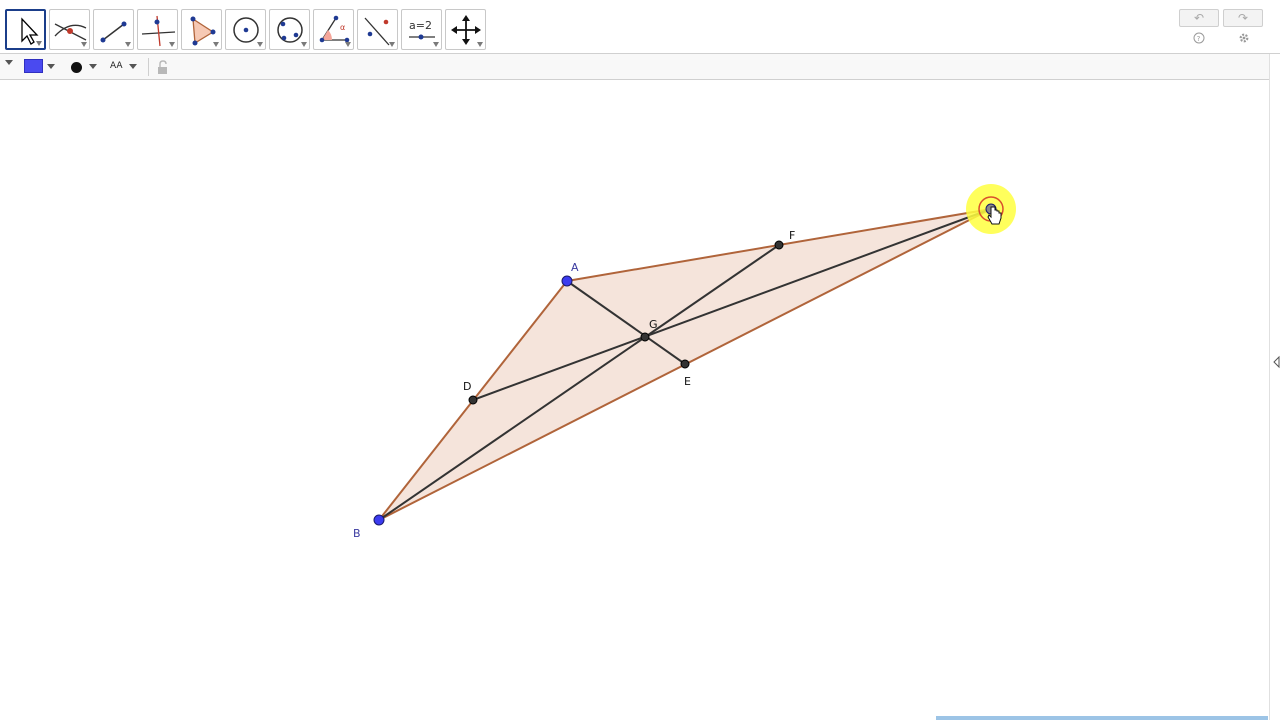 The image size is (1280, 720). What do you see at coordinates (113, 29) in the screenshot?
I see `line-tool-button` at bounding box center [113, 29].